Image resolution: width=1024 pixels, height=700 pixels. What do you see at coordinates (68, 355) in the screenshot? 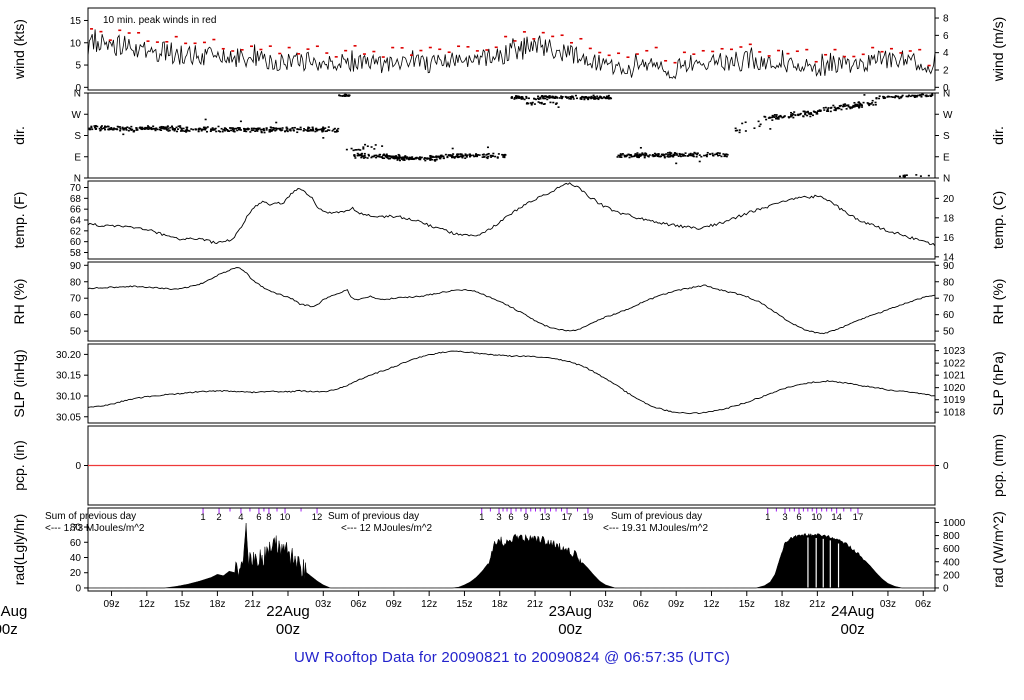
I see `slp-ytick-left-label: 30.20` at bounding box center [68, 355].